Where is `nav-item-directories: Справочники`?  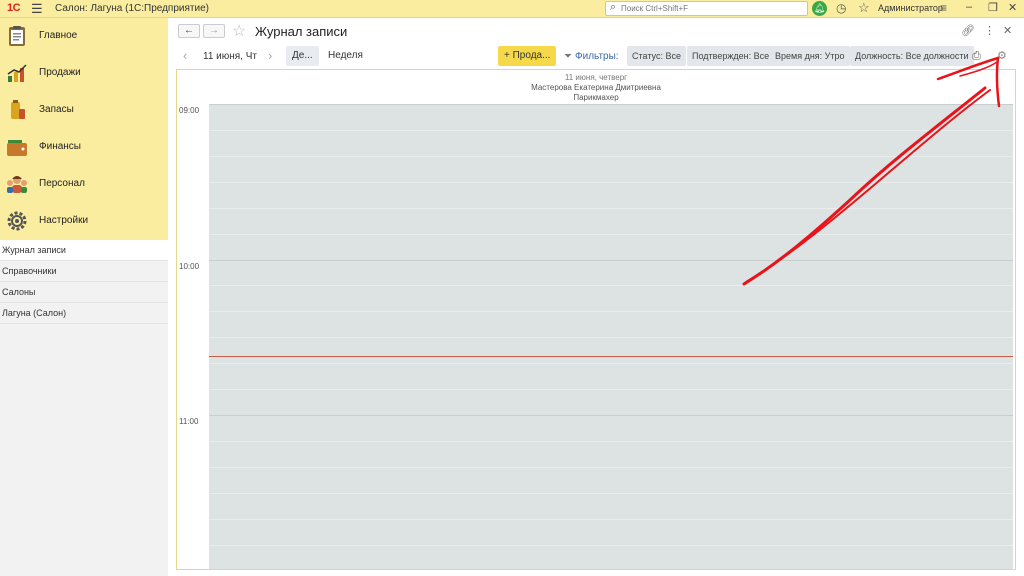 nav-item-directories: Справочники is located at coordinates (84, 271).